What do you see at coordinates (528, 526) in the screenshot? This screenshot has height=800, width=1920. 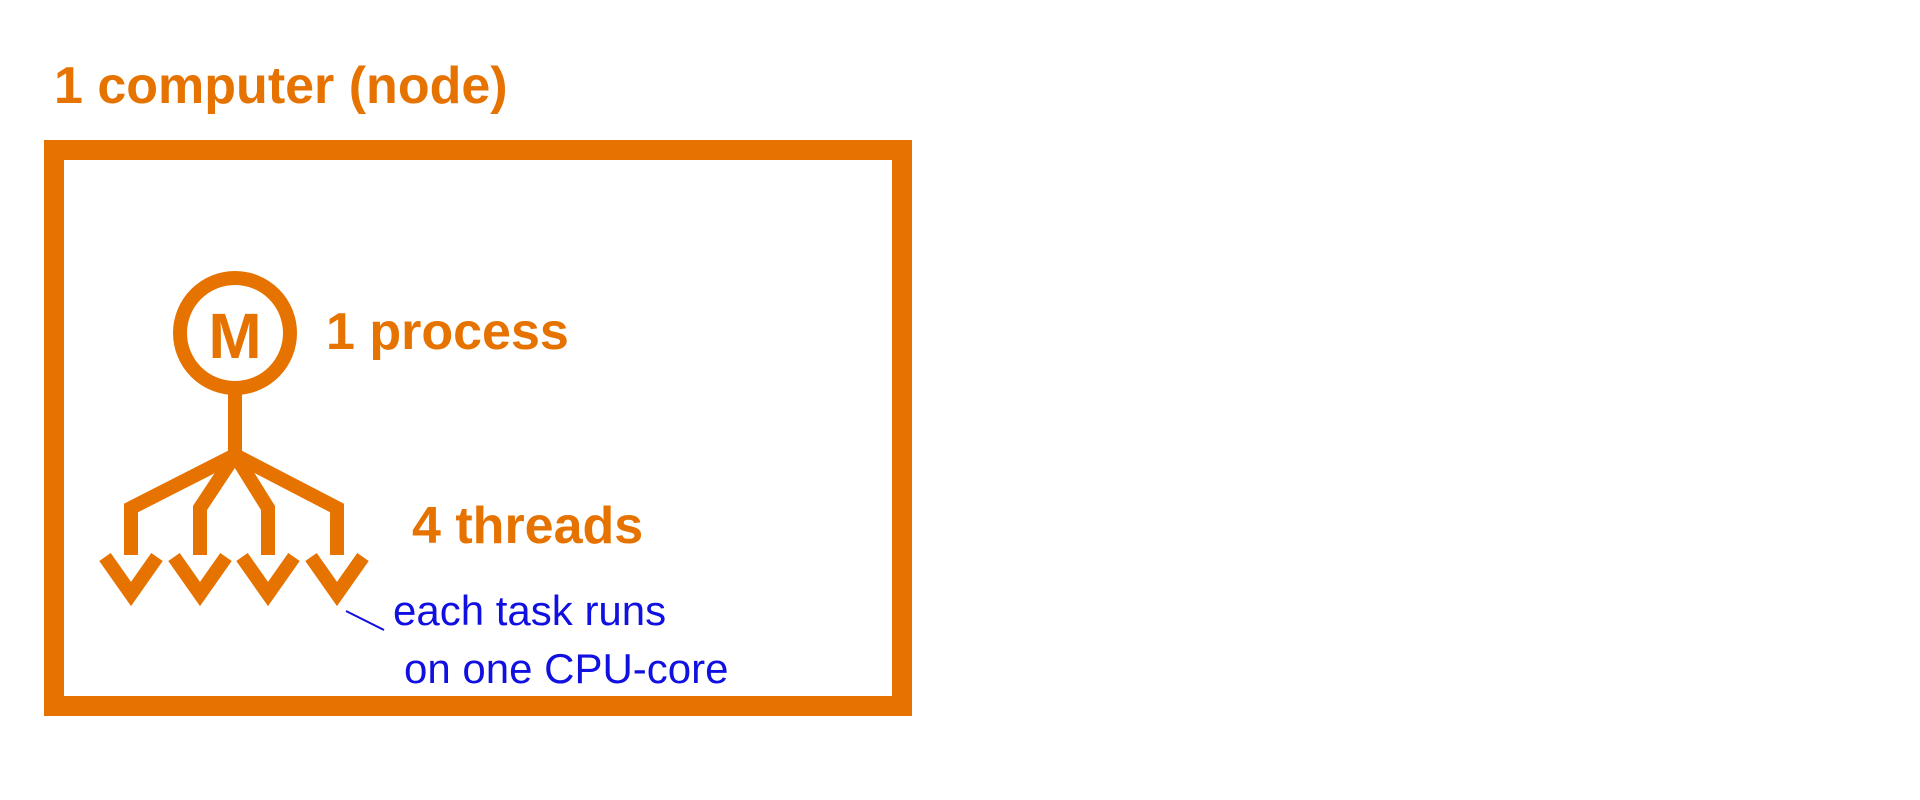 I see `threads-label: 4 threads` at bounding box center [528, 526].